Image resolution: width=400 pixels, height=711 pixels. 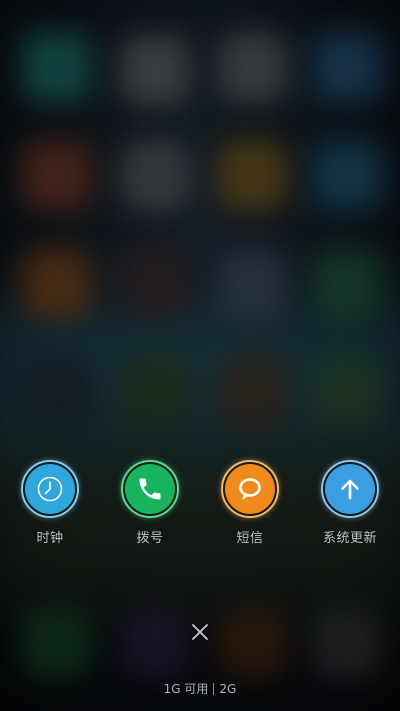 I want to click on close-icon, so click(x=200, y=632).